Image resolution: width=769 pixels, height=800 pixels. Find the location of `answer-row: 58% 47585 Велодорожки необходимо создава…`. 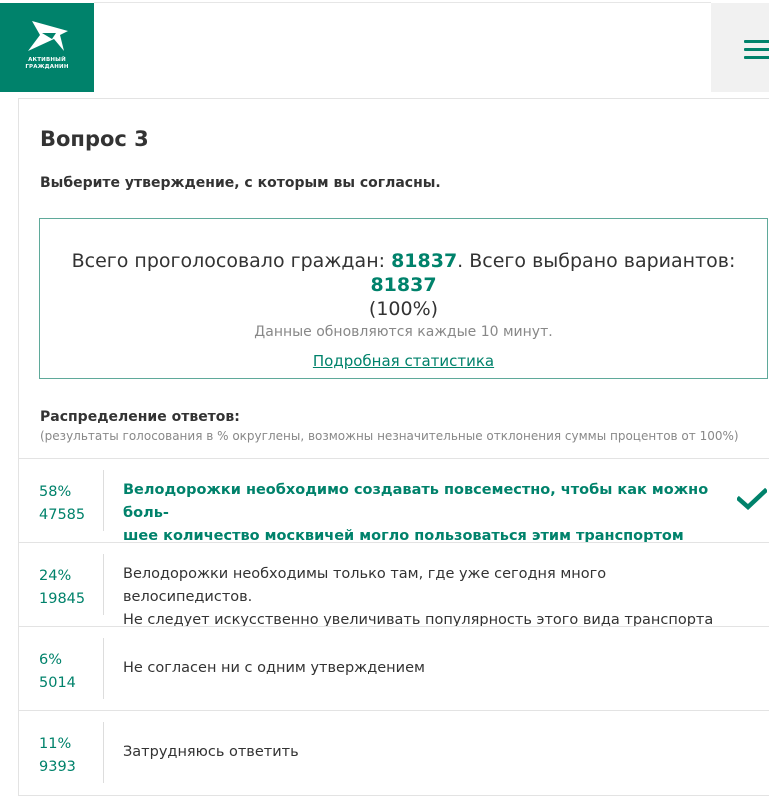

answer-row: 58% 47585 Велодорожки необходимо создава… is located at coordinates (394, 501).